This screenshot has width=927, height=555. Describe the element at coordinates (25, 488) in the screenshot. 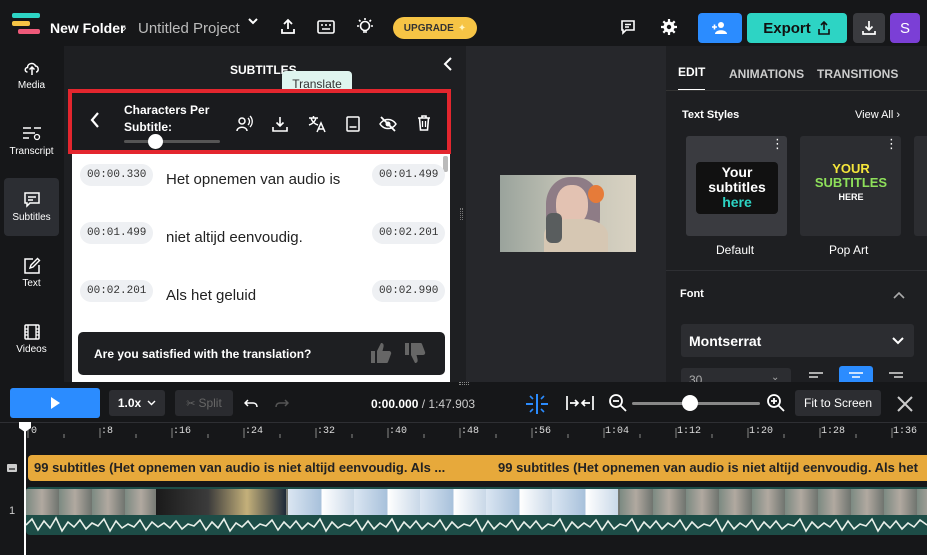

I see `playhead` at that location.